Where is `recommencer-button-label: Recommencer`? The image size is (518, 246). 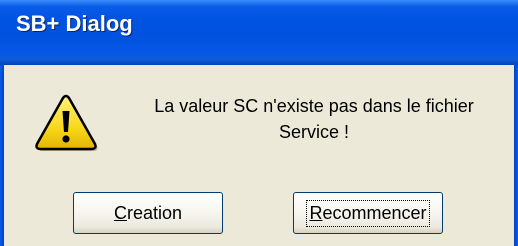
recommencer-button-label: Recommencer is located at coordinates (368, 212).